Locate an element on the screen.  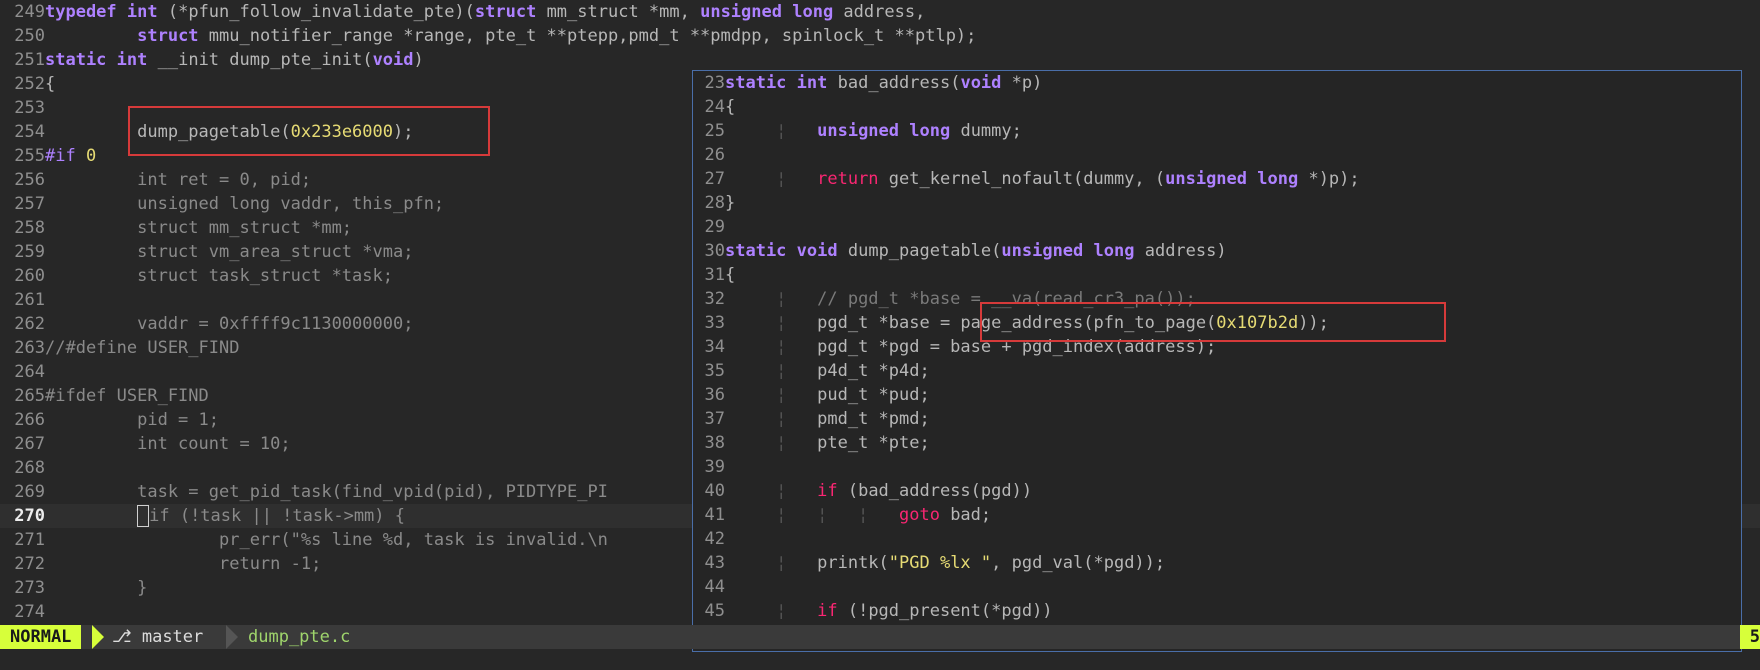
line-number: 43 is located at coordinates (714, 563).